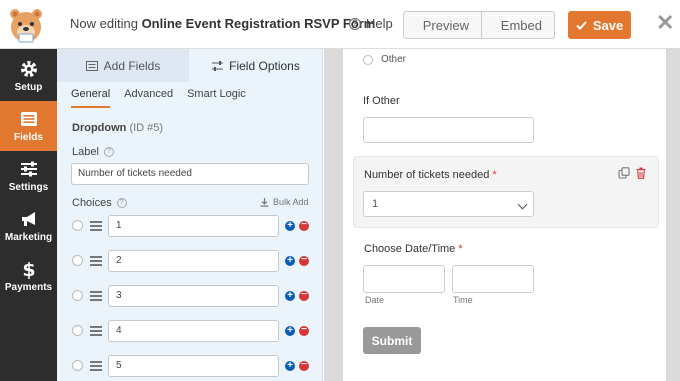 Image resolution: width=680 pixels, height=381 pixels. I want to click on choice-row: 5 + −, so click(192, 366).